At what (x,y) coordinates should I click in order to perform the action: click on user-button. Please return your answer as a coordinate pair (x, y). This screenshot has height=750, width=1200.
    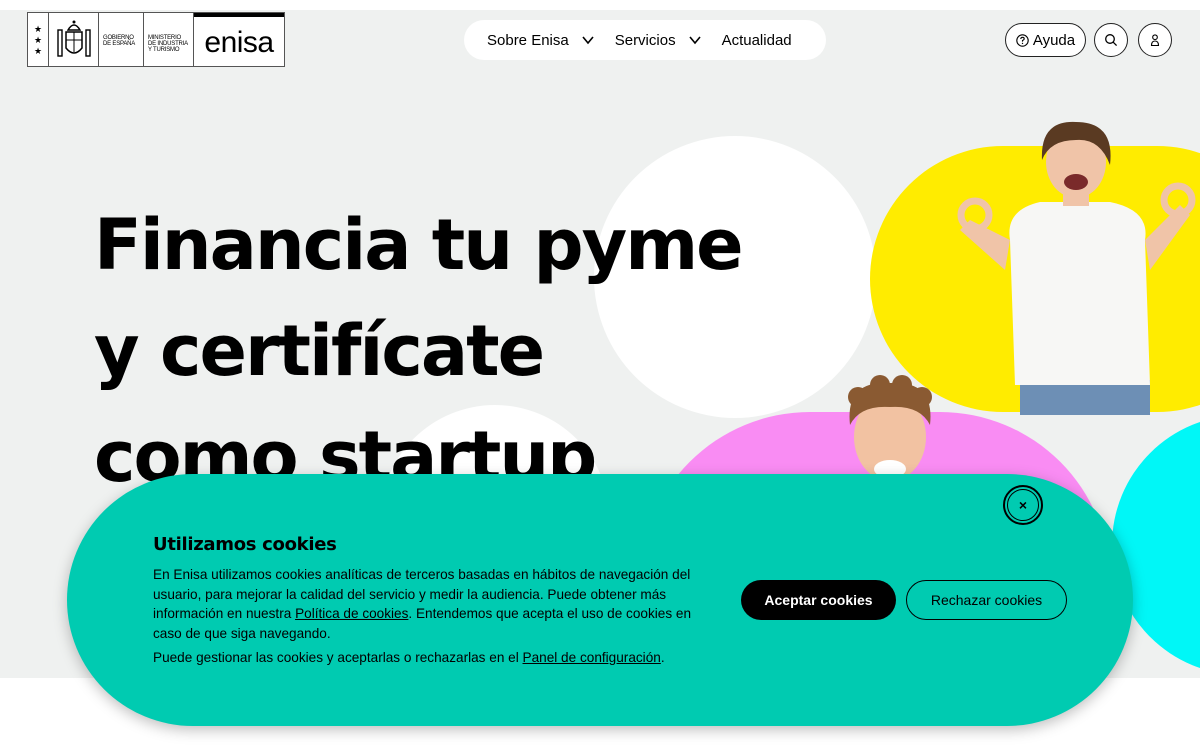
    Looking at the image, I should click on (1155, 40).